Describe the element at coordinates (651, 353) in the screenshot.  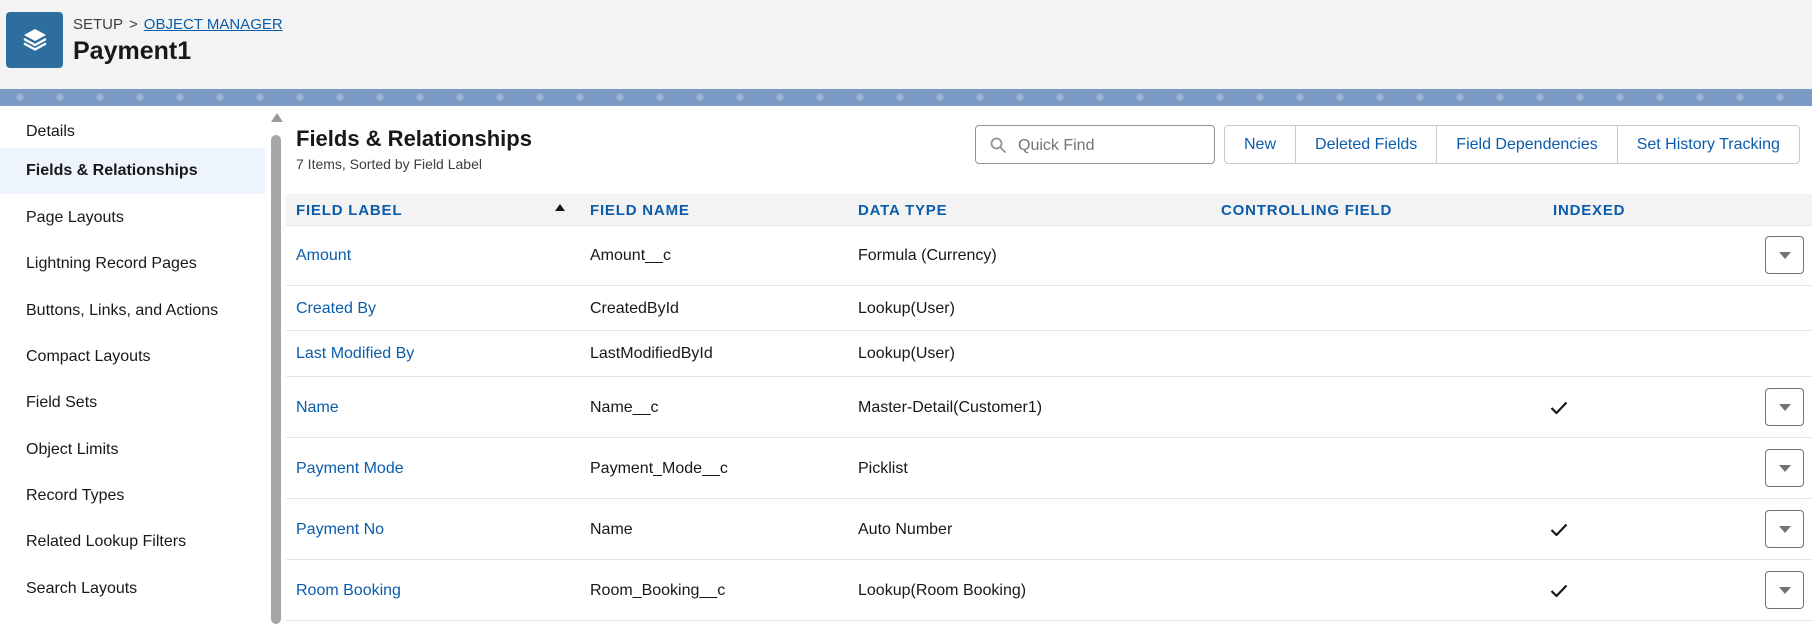
I see `field-name-cell: LastModifiedById` at that location.